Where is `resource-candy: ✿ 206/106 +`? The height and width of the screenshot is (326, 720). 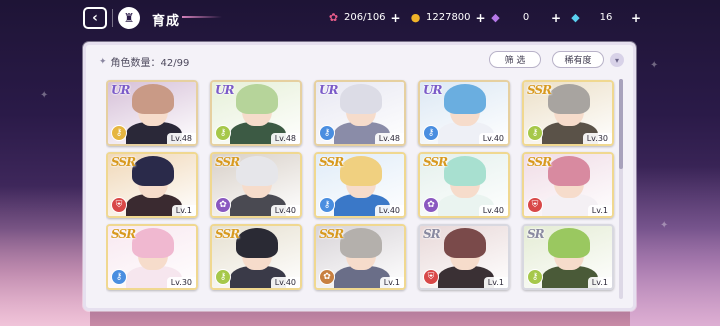 resource-candy: ✿ 206/106 + is located at coordinates (363, 17).